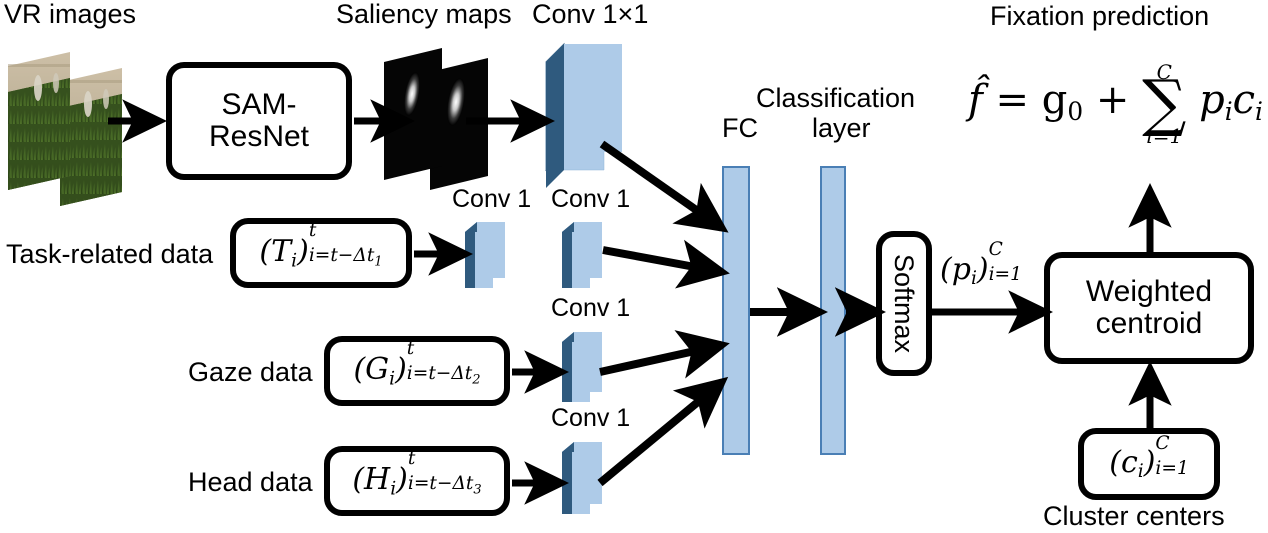  Describe the element at coordinates (666, 264) in the screenshot. I see `arrow-conv-task-to-fc` at that location.